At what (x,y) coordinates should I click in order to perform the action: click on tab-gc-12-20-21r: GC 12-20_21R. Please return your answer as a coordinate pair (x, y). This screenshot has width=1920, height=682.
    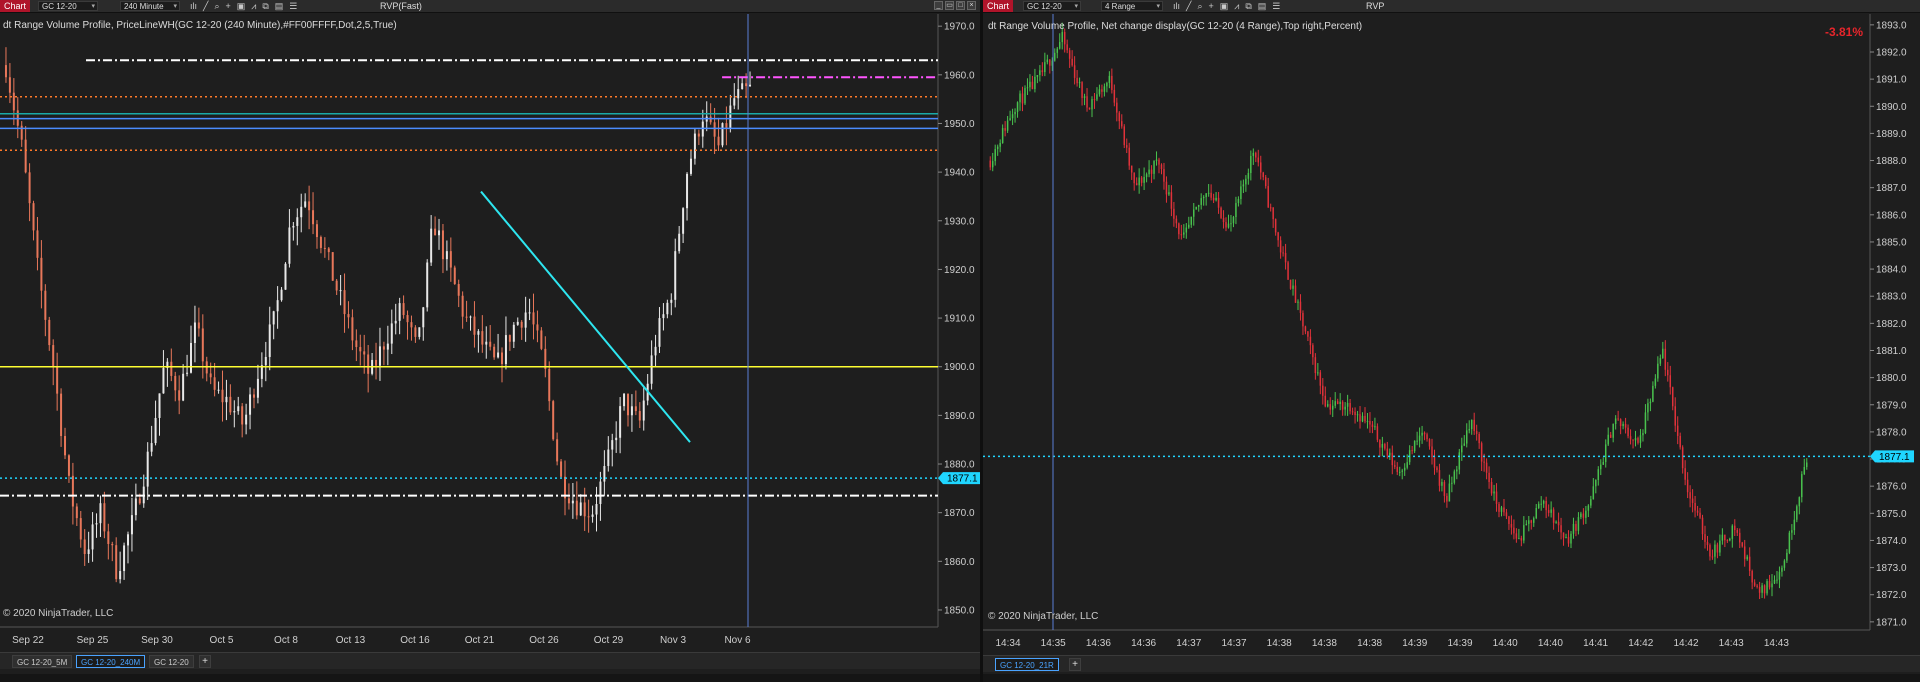
    Looking at the image, I should click on (1027, 664).